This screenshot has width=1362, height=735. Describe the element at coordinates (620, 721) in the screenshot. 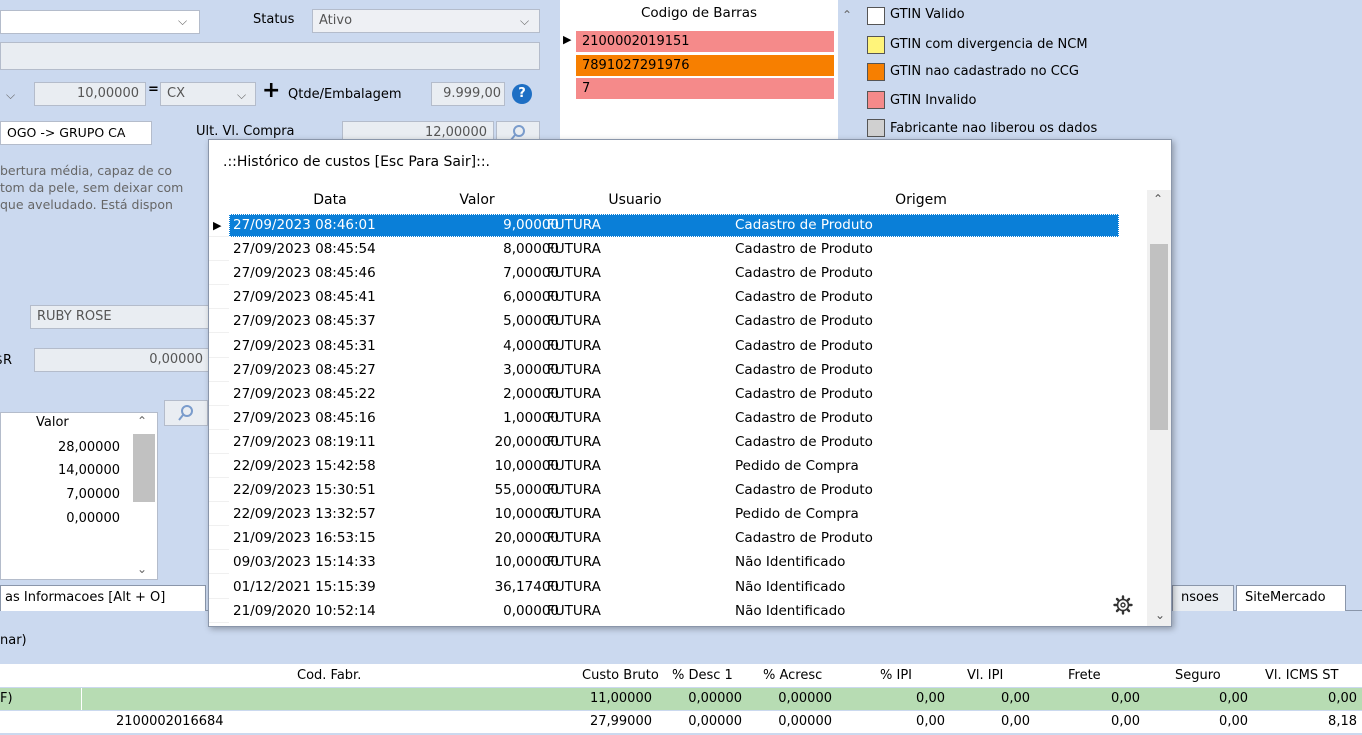

I see `grid-cell: 27,99000` at that location.